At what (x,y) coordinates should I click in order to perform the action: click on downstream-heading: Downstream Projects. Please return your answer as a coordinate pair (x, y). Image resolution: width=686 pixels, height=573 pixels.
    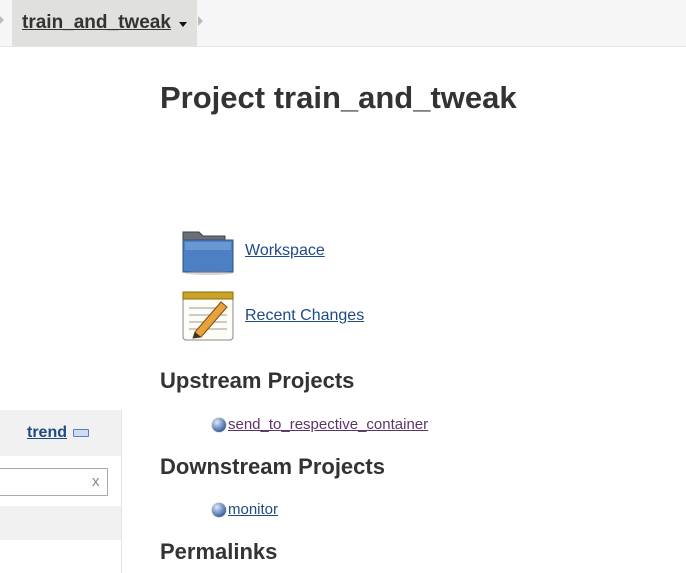
    Looking at the image, I should click on (272, 466).